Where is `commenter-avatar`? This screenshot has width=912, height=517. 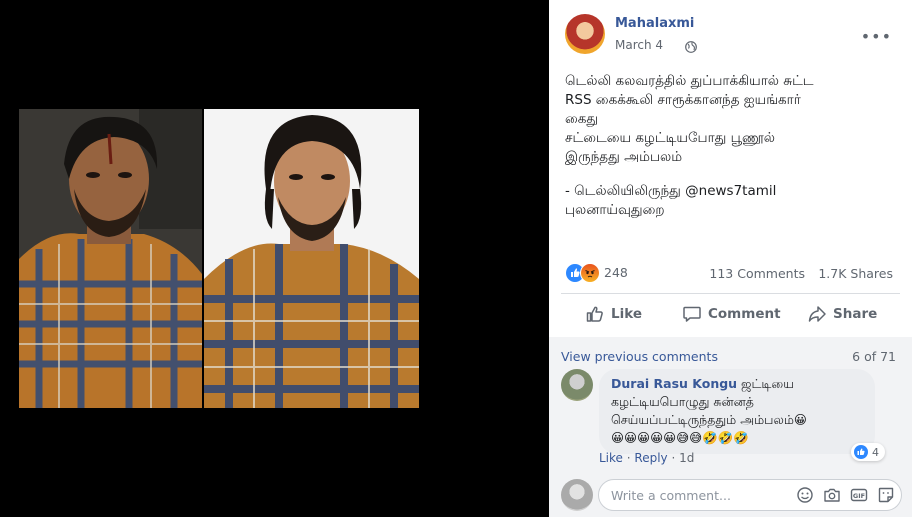 commenter-avatar is located at coordinates (577, 385).